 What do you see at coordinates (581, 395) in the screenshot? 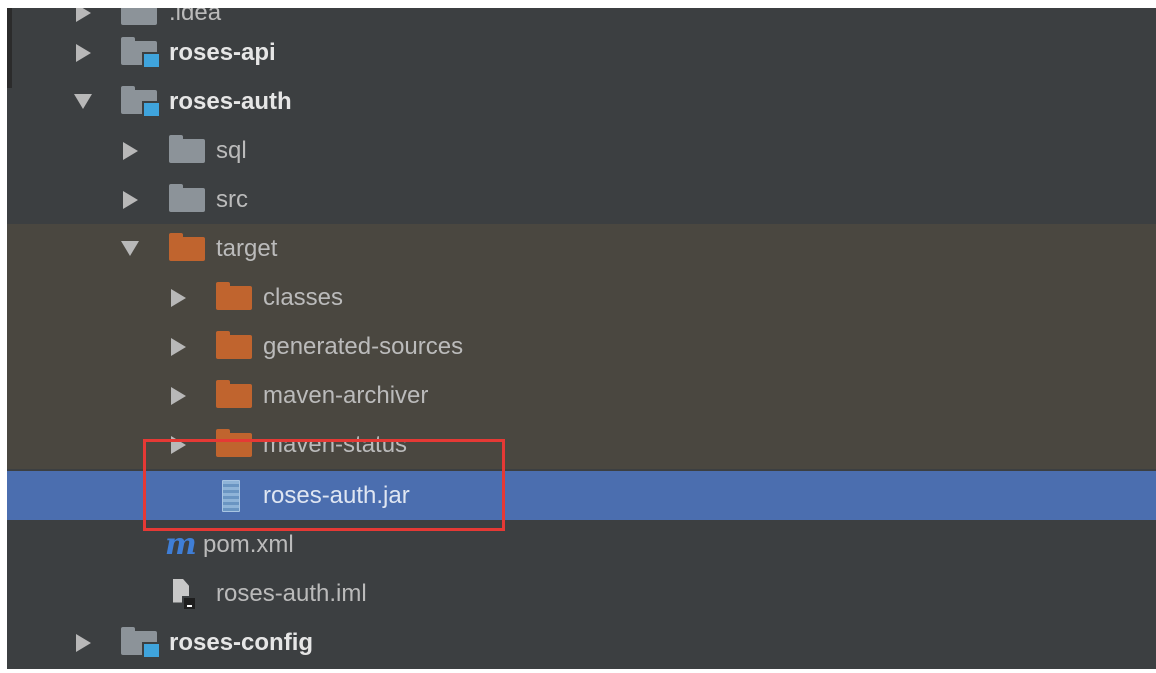
I see `tree-item-maven-archiver: maven-archiver` at bounding box center [581, 395].